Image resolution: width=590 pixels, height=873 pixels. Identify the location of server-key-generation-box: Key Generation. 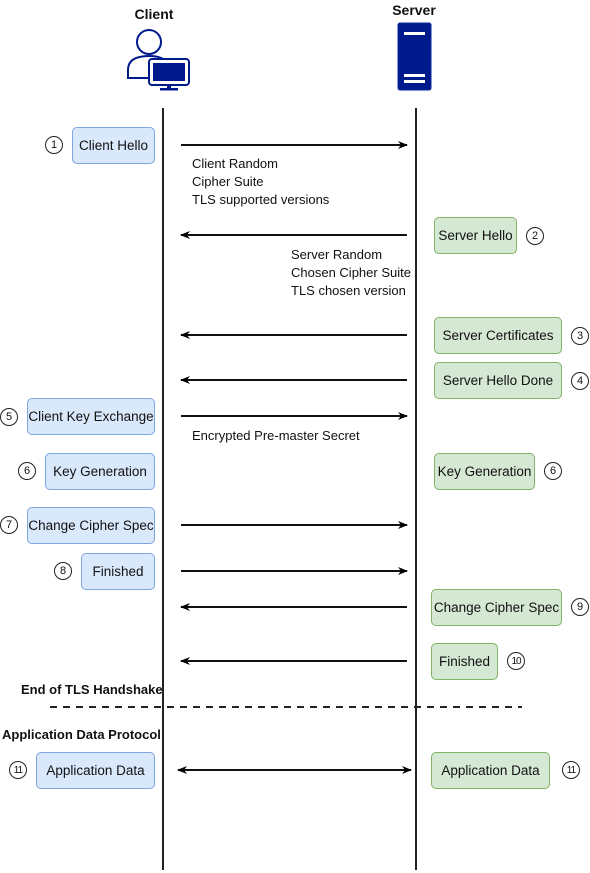
(484, 471).